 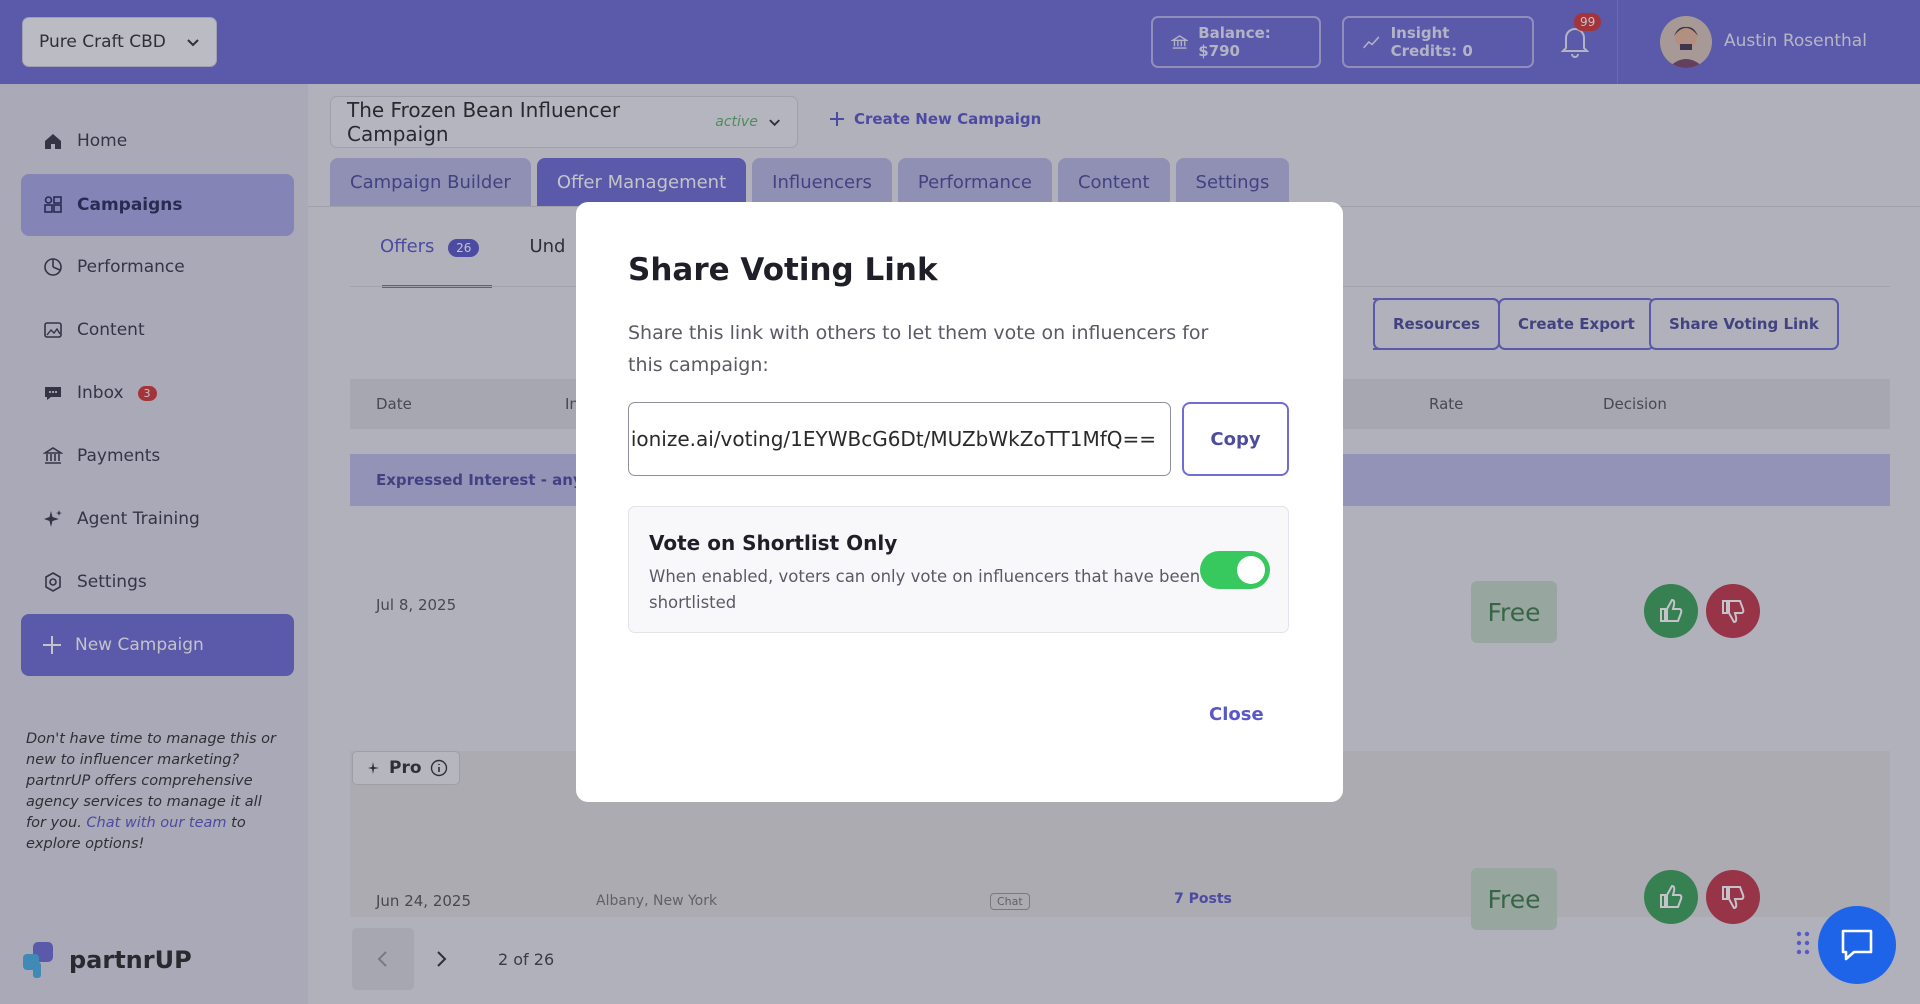 I want to click on chat-support-button, so click(x=1857, y=945).